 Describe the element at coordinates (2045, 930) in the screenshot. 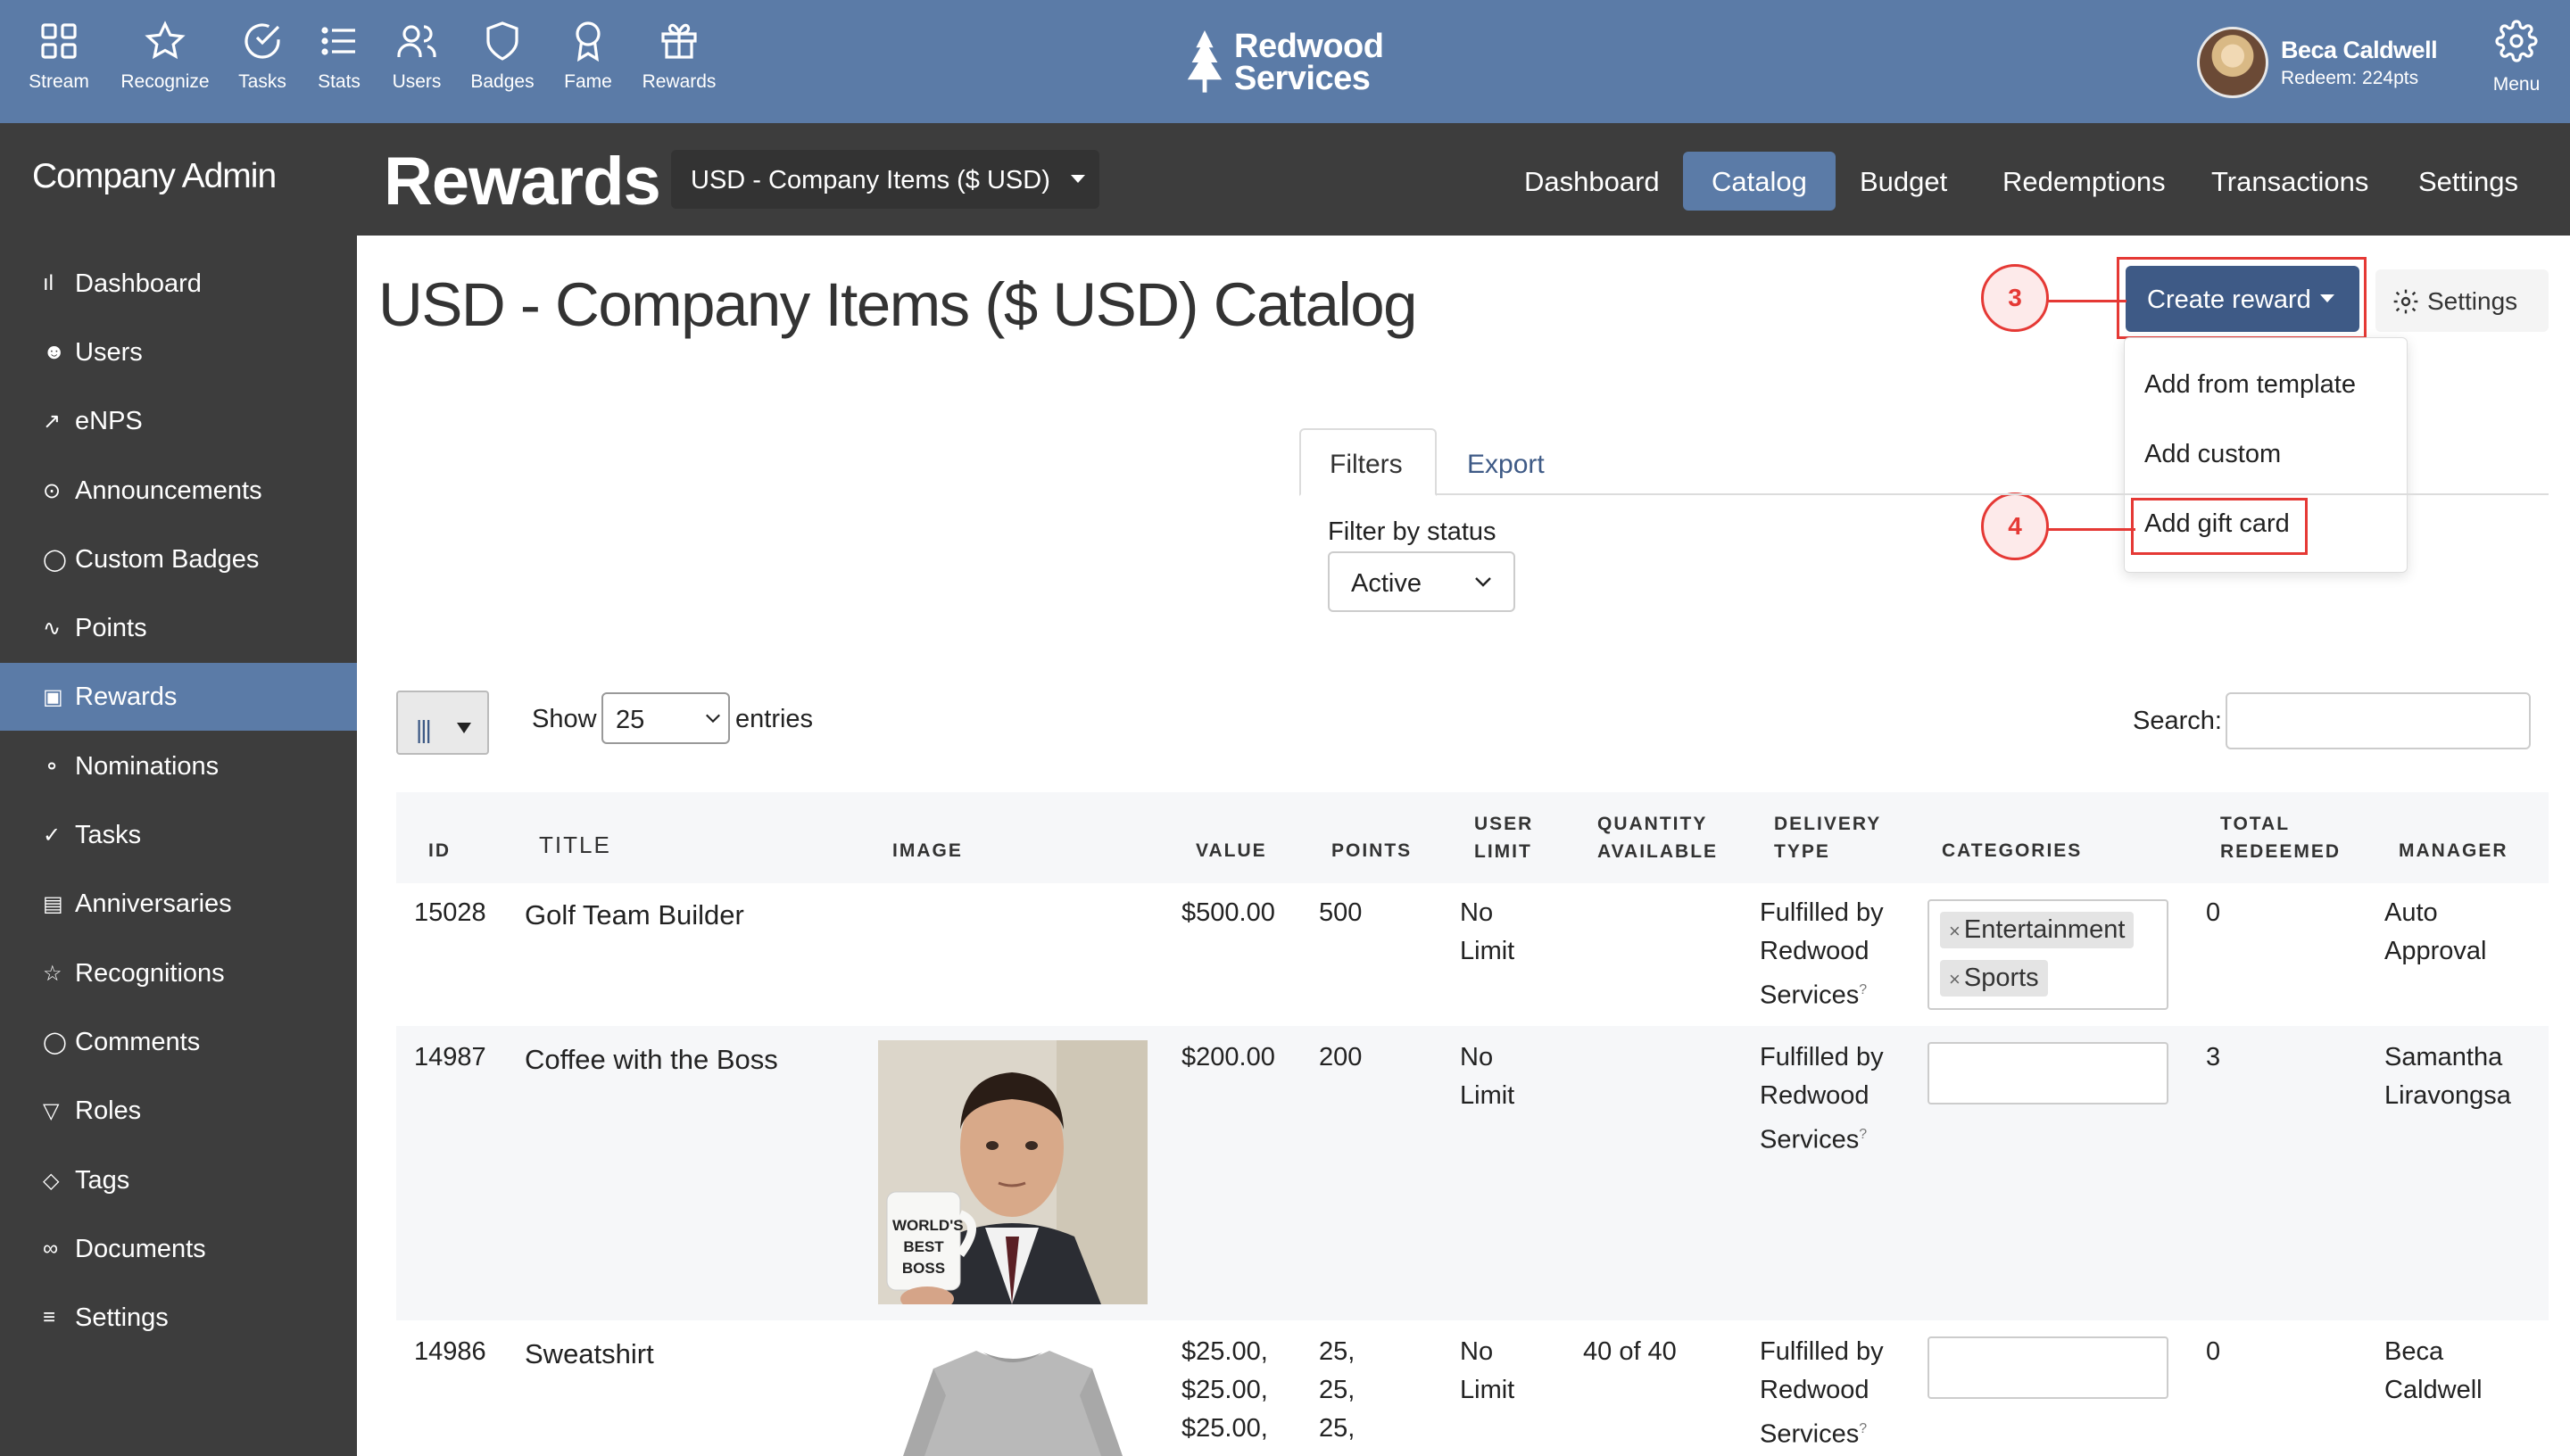

I see `category-tag-label: Entertainment` at that location.